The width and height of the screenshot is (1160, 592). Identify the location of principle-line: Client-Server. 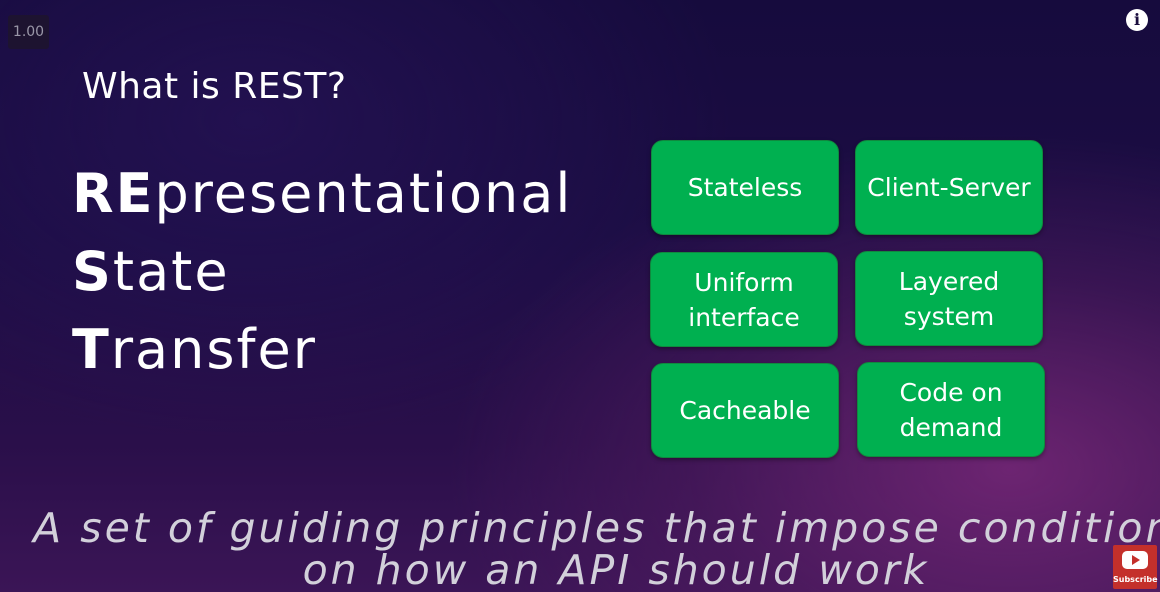
(949, 187).